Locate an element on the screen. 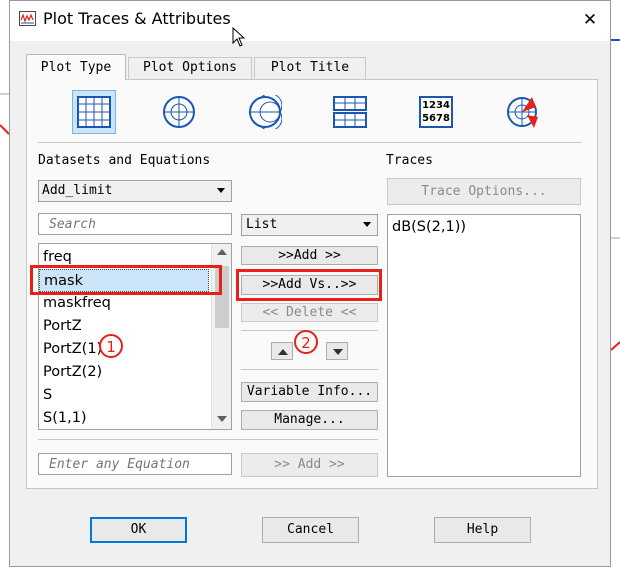 This screenshot has height=567, width=620. chevron-up-icon is located at coordinates (283, 352).